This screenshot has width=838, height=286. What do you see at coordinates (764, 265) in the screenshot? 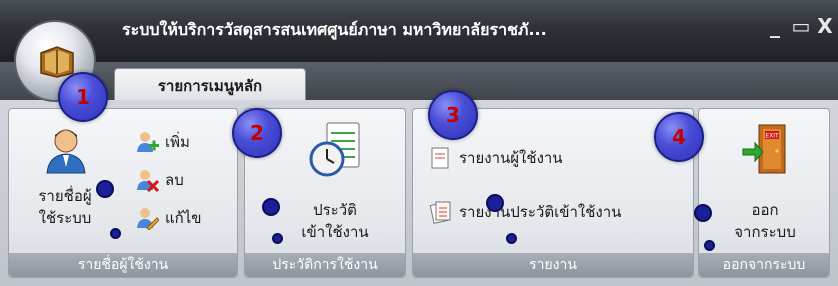
I see `group-label-exit: ออกจากระบบ` at bounding box center [764, 265].